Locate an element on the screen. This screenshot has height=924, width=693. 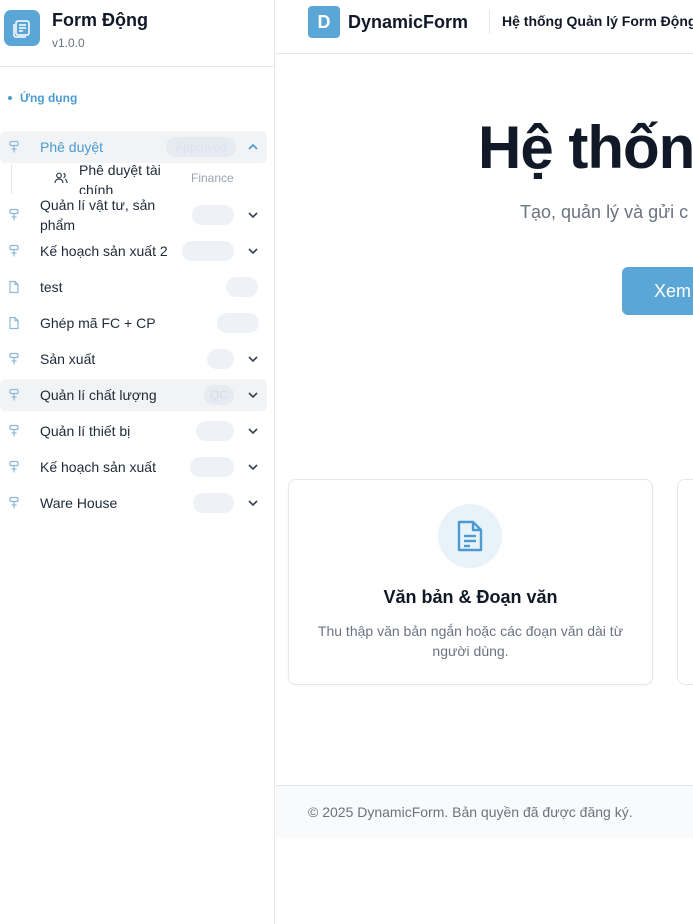
sidebar-item-ke-hoach-san-xuat: Kế hoạch sản xuất is located at coordinates (133, 467).